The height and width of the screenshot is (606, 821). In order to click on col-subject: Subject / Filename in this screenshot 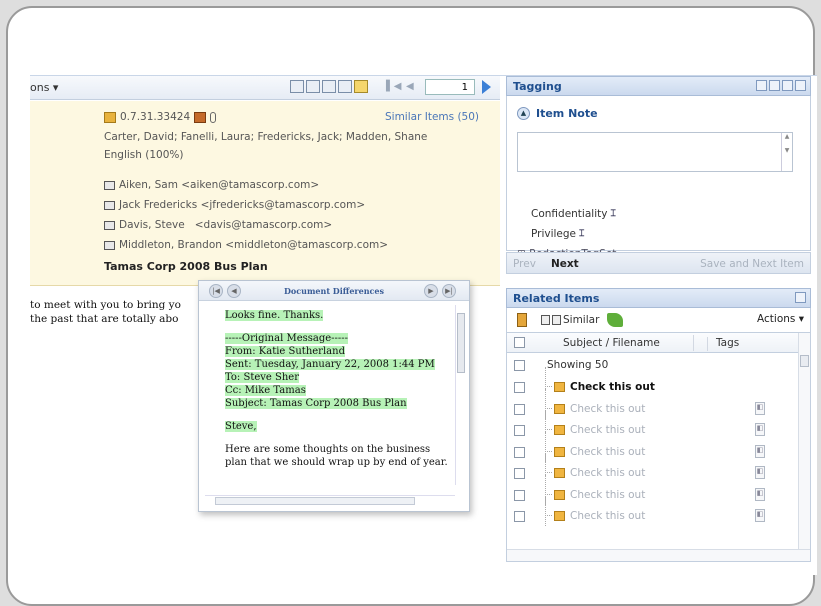, I will do `click(611, 343)`.